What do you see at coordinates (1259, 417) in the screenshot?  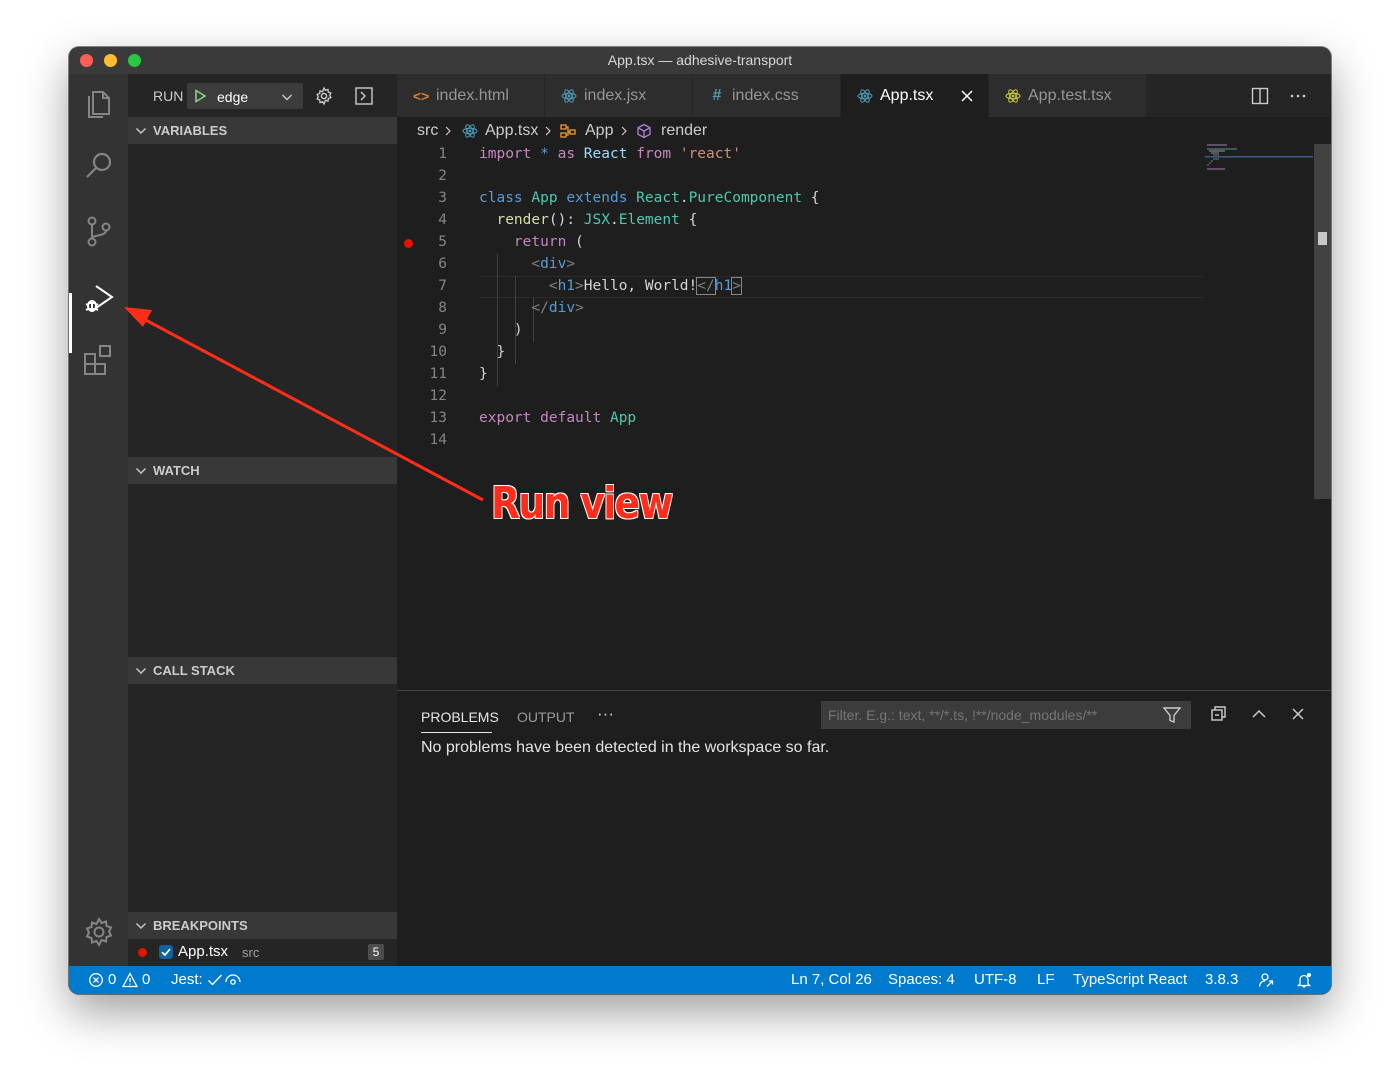 I see `minimap` at bounding box center [1259, 417].